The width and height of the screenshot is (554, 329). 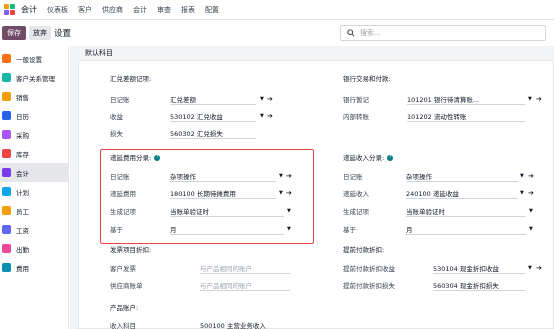 I want to click on fx-gain-field: 530102 汇兑收益, so click(x=213, y=116).